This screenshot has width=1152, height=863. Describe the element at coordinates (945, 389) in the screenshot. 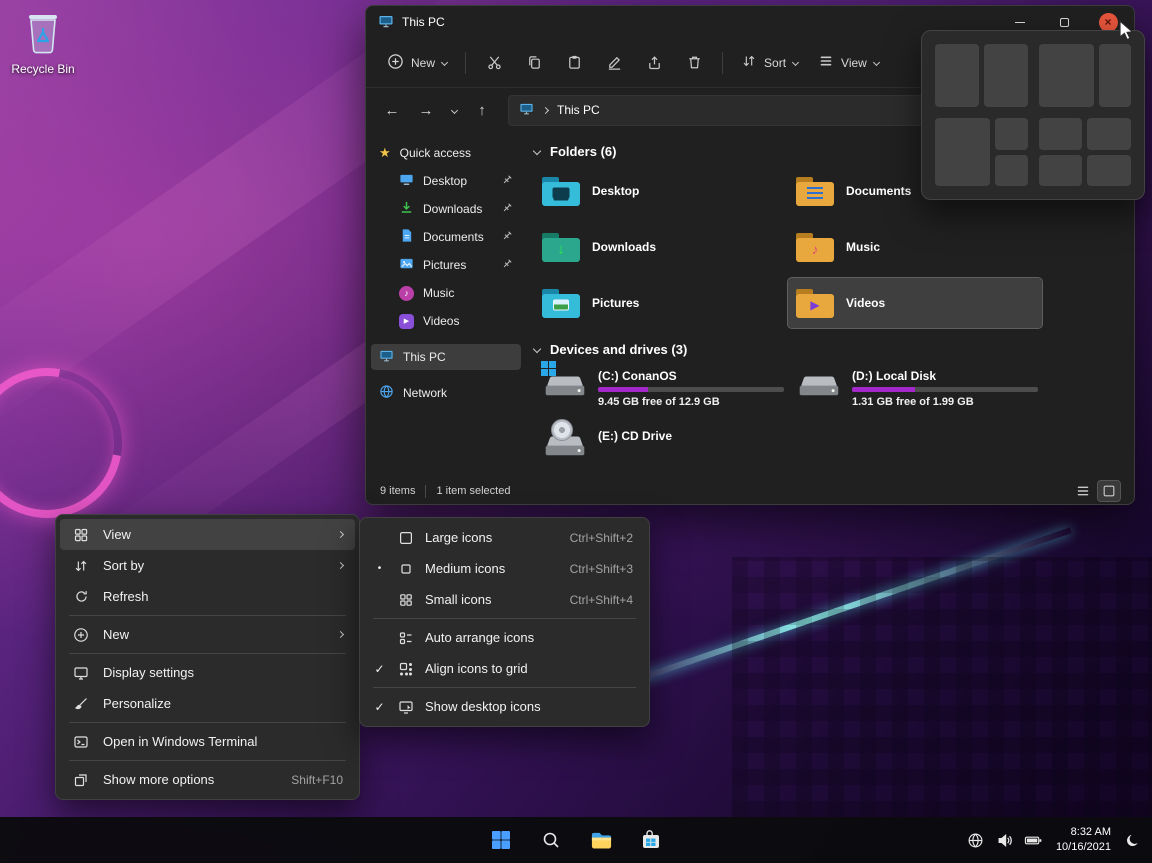

I see `drive-usage-bar` at that location.